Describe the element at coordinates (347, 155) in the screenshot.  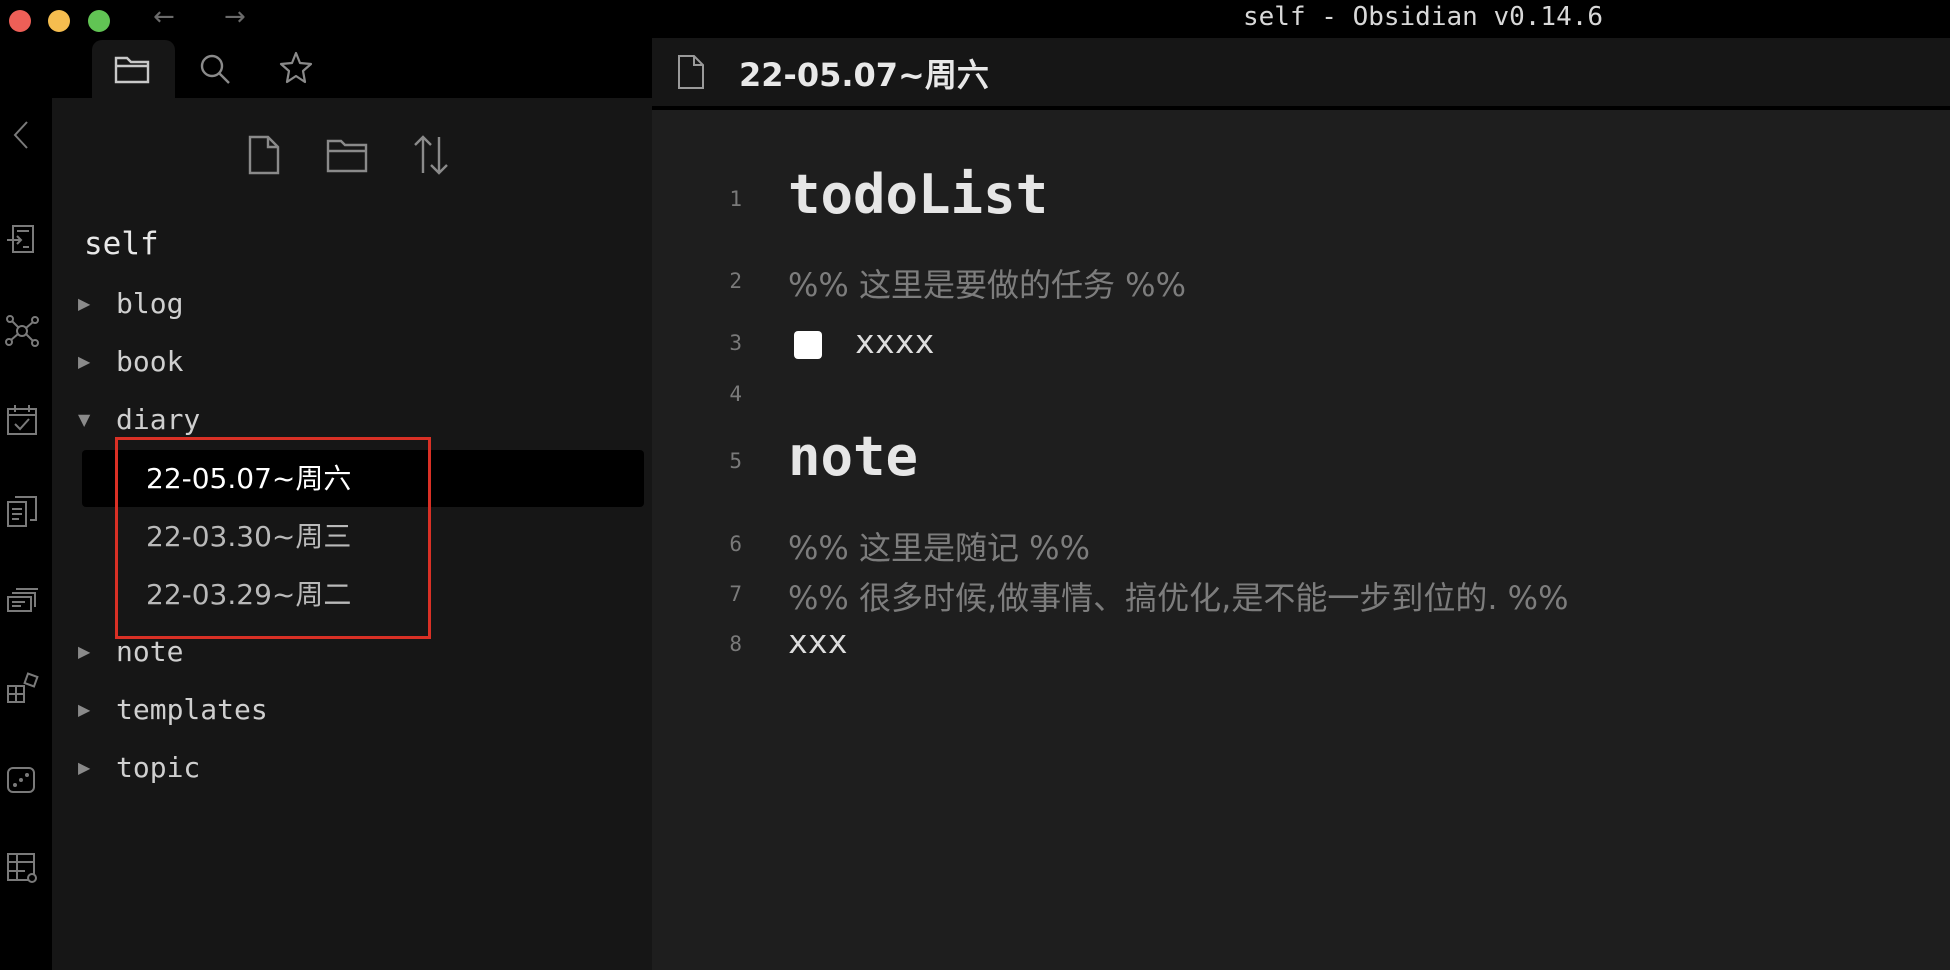
I see `new-folder-icon` at that location.